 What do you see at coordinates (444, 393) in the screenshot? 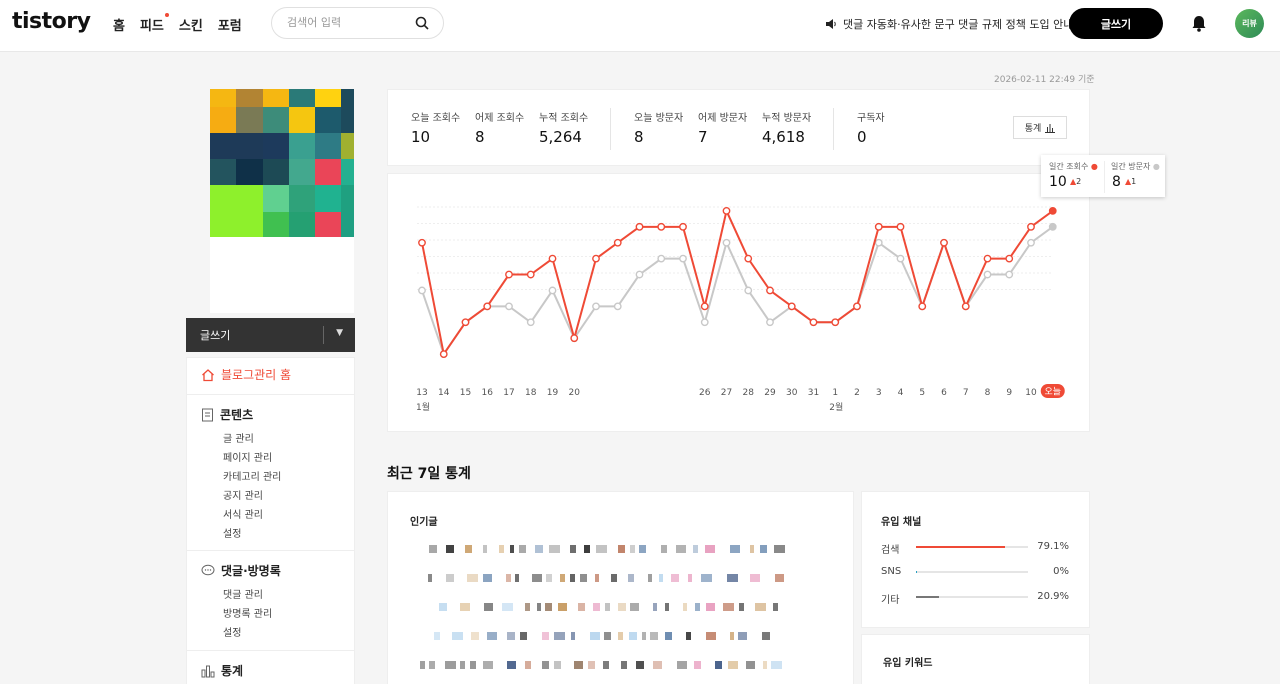
I see `x-tick-label: 14` at bounding box center [444, 393].